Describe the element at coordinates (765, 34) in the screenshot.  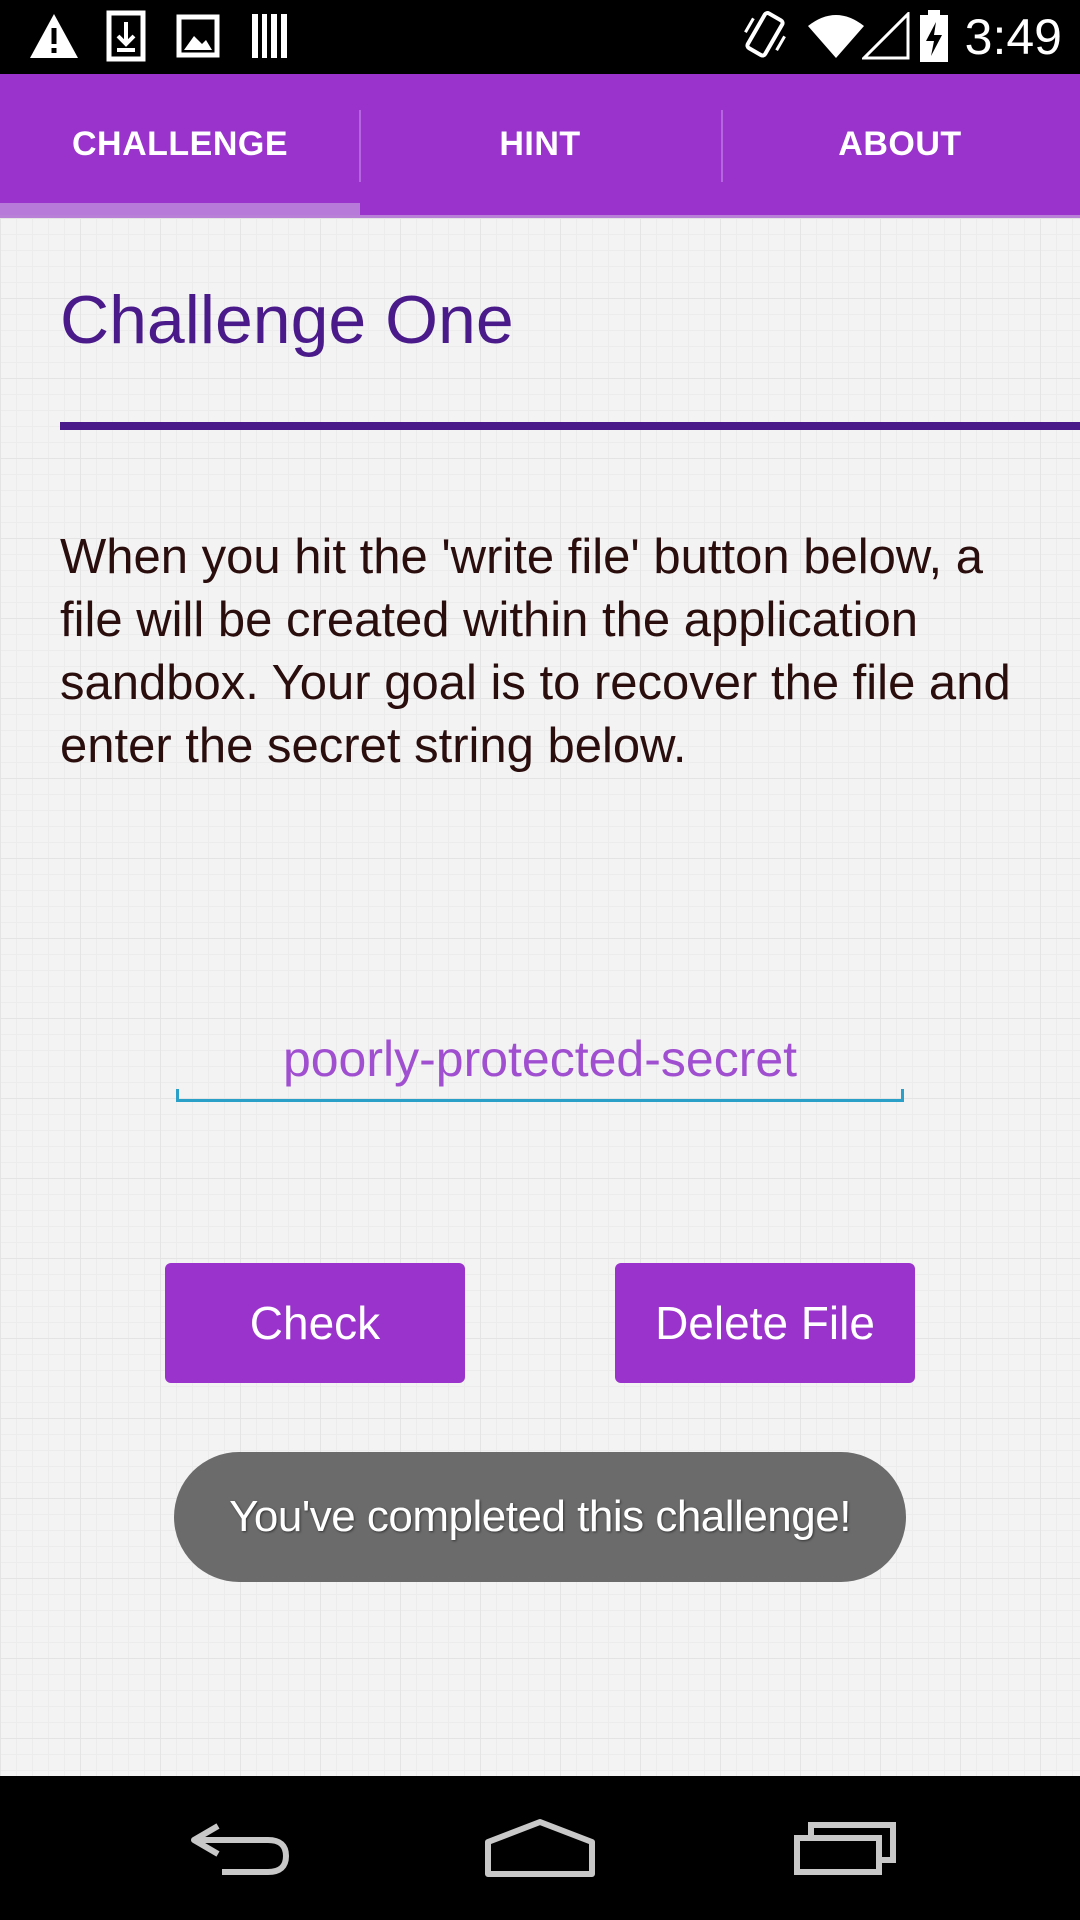
I see `vibrate-icon` at that location.